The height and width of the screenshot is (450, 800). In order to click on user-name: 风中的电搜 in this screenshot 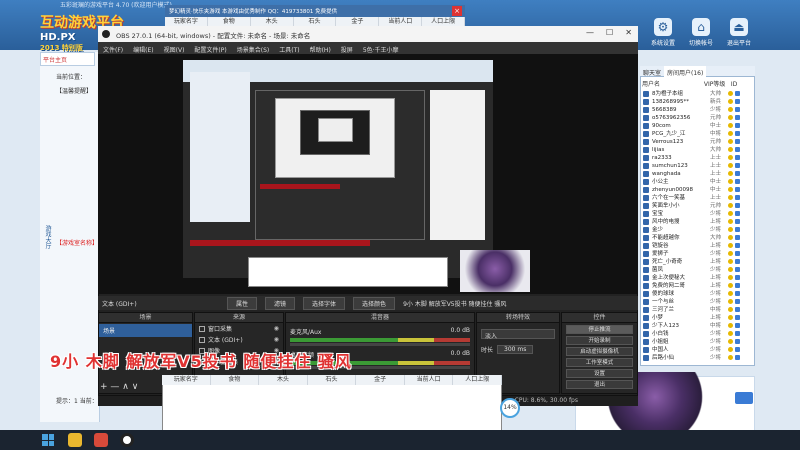, I will do `click(666, 222)`.